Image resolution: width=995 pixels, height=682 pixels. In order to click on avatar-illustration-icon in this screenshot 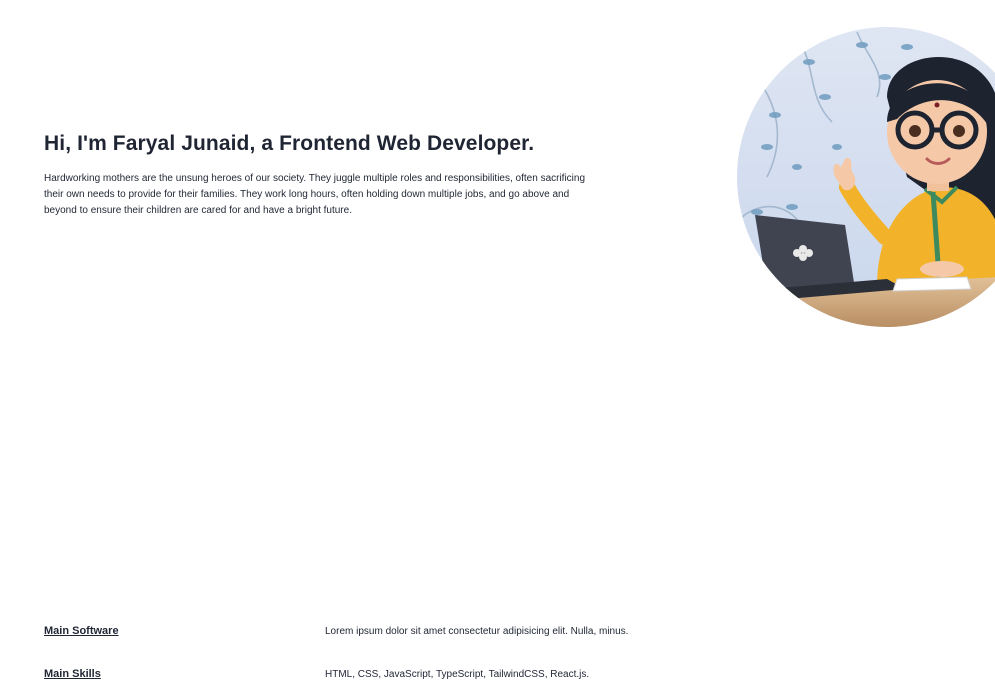, I will do `click(866, 177)`.